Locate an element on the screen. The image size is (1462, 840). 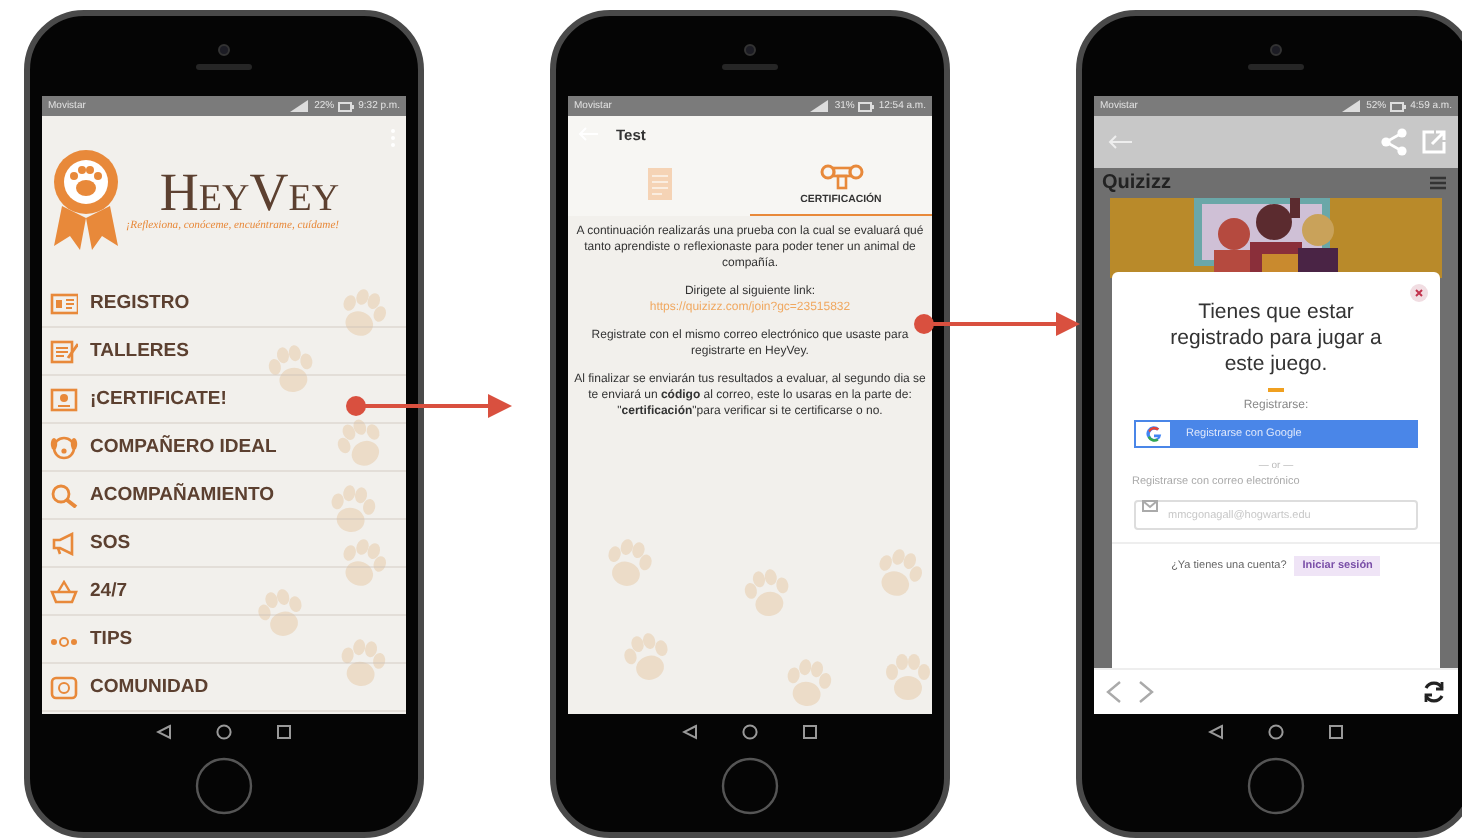
menu-label: TALLERES is located at coordinates (139, 351).